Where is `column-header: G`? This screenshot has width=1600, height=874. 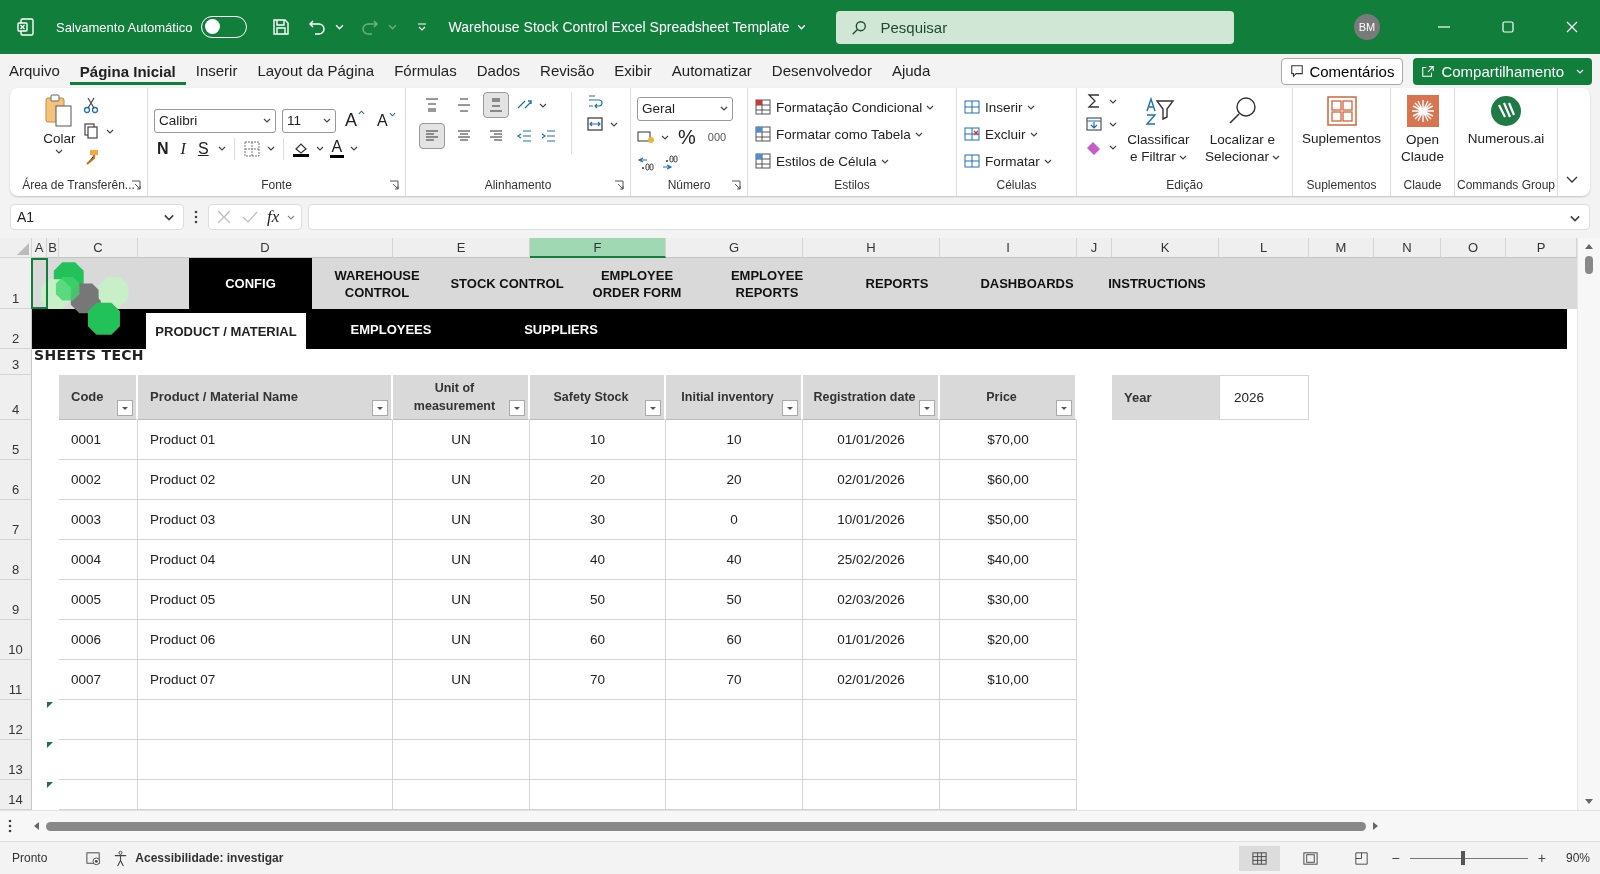 column-header: G is located at coordinates (734, 248).